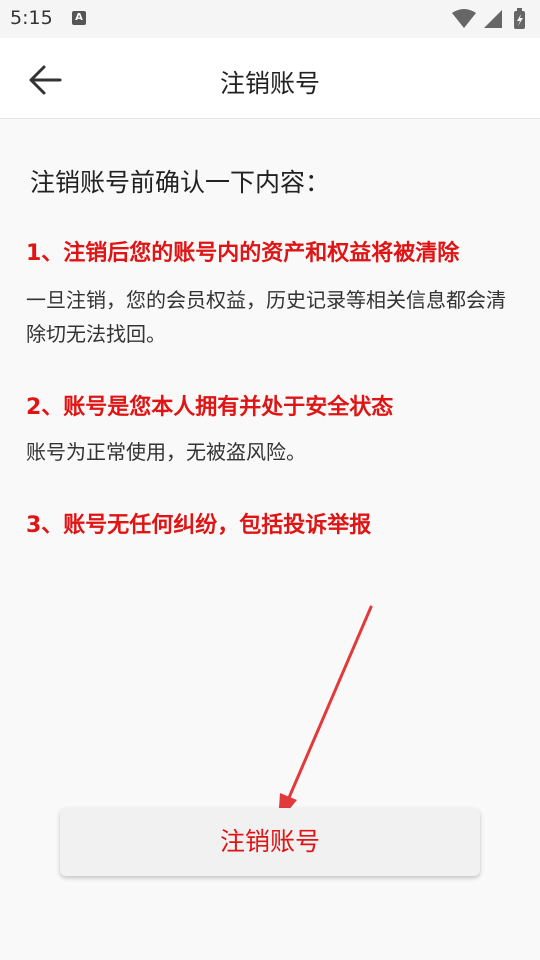 This screenshot has height=960, width=540. What do you see at coordinates (270, 19) in the screenshot?
I see `status-bar: 5:15 A` at bounding box center [270, 19].